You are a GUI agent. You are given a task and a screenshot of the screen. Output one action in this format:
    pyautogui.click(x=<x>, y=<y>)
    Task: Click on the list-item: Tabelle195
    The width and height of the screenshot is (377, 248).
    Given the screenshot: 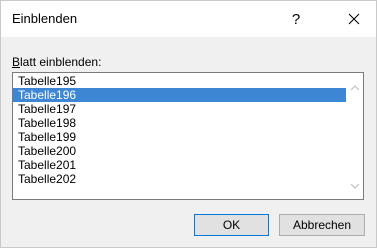 What is the action you would take?
    pyautogui.click(x=179, y=81)
    